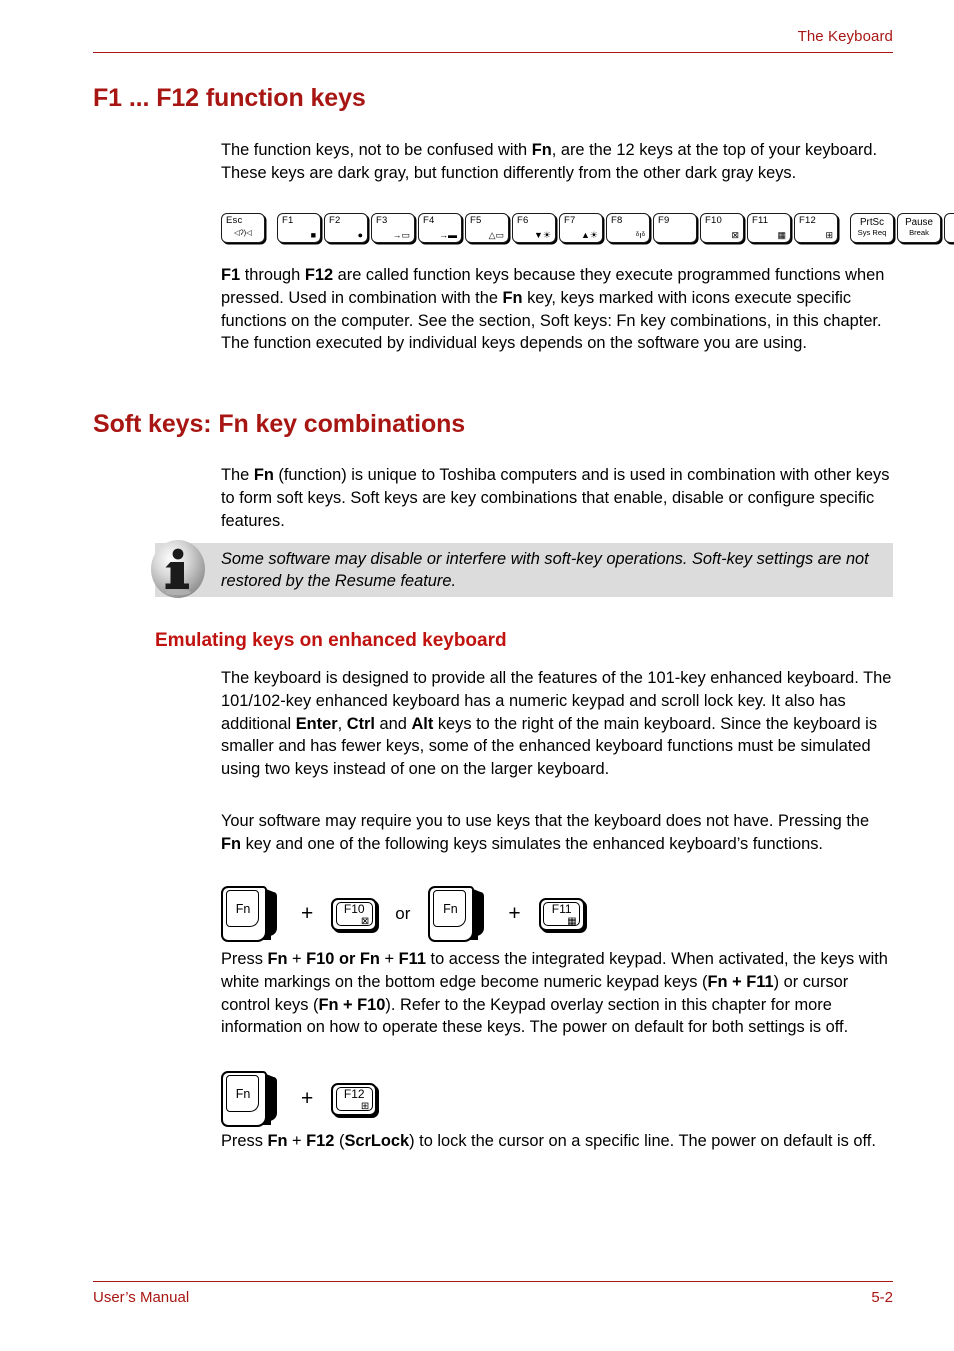 Image resolution: width=954 pixels, height=1351 pixels. What do you see at coordinates (919, 232) in the screenshot?
I see `key-pause-sublabel: Break` at bounding box center [919, 232].